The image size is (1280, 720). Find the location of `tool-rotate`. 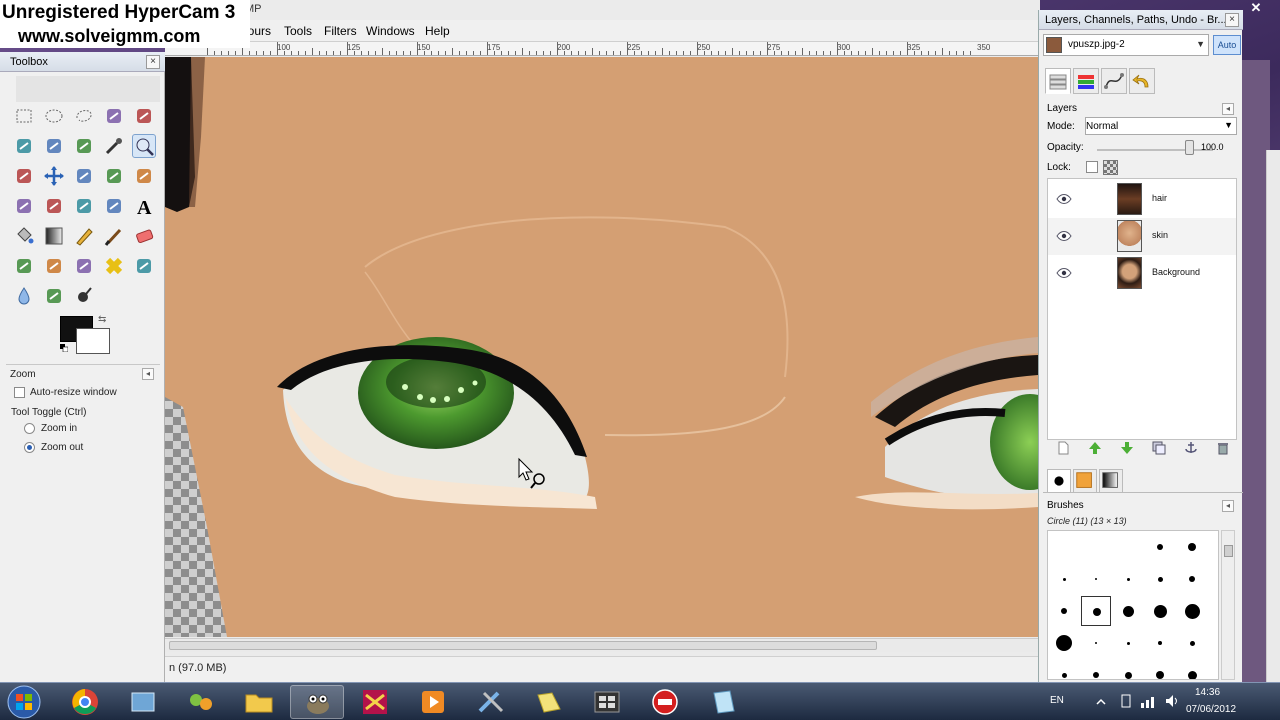

tool-rotate is located at coordinates (144, 176).